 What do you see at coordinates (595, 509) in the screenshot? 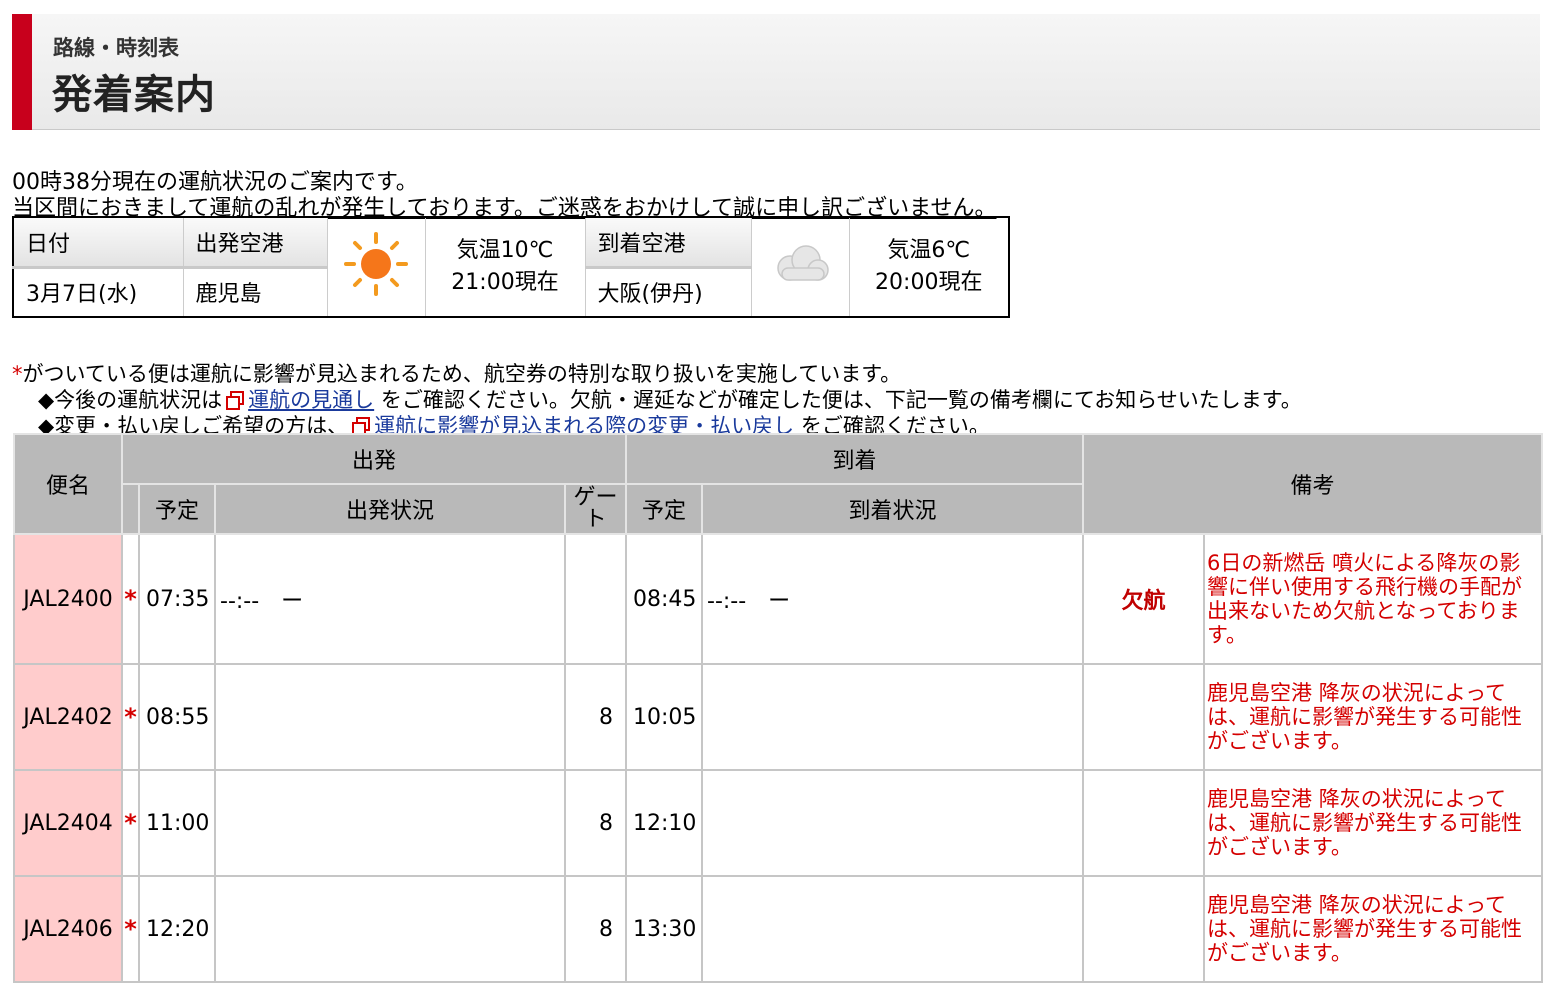
I see `col-gate: ゲート` at bounding box center [595, 509].